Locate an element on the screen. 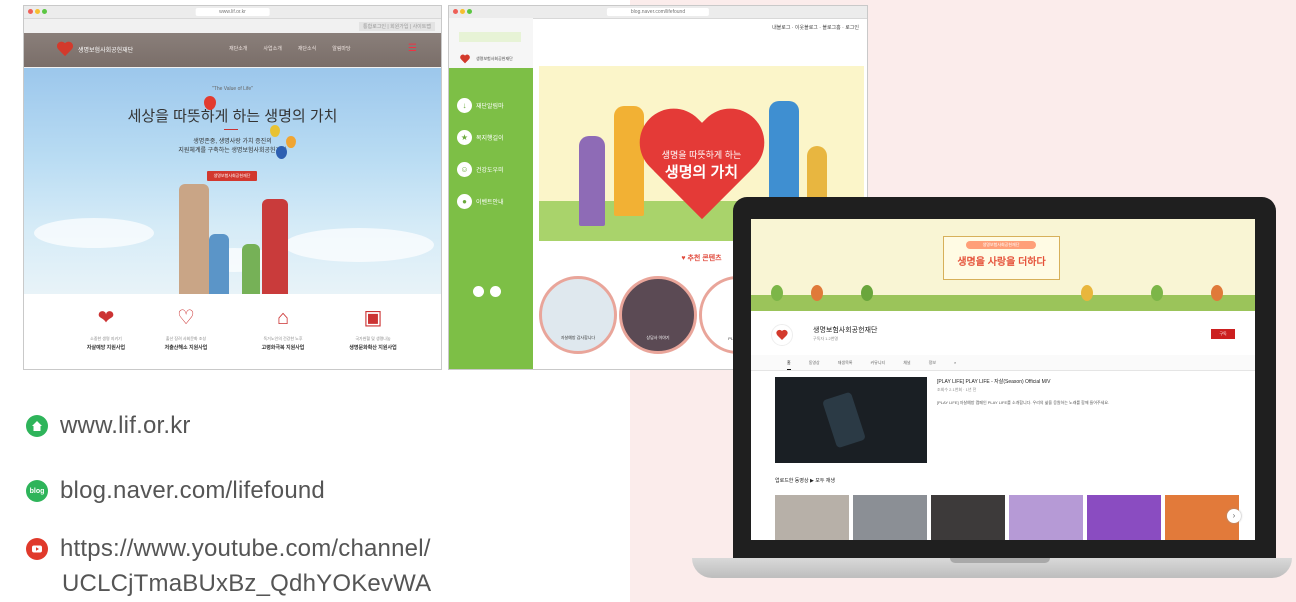 This screenshot has width=1296, height=602. hero-line1: 생명을 따뜻하게 하는 is located at coordinates (701, 155).